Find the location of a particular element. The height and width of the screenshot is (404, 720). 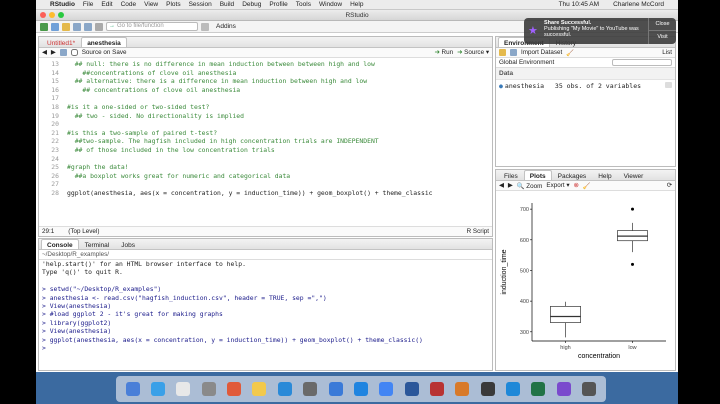

menu-debug: Debug is located at coordinates (251, 4).